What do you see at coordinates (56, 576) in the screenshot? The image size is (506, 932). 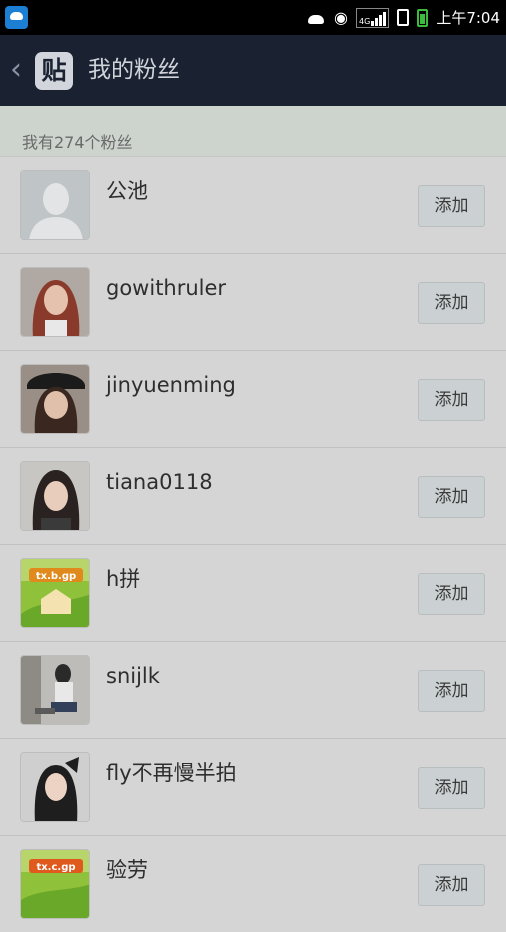 I see `avatar-logo-text: tx.b.gp` at bounding box center [56, 576].